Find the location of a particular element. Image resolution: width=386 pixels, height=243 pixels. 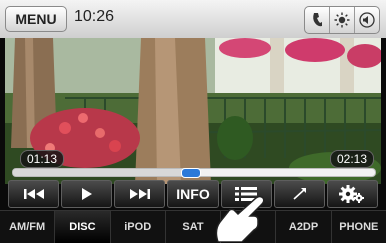

settings-icon is located at coordinates (352, 194).